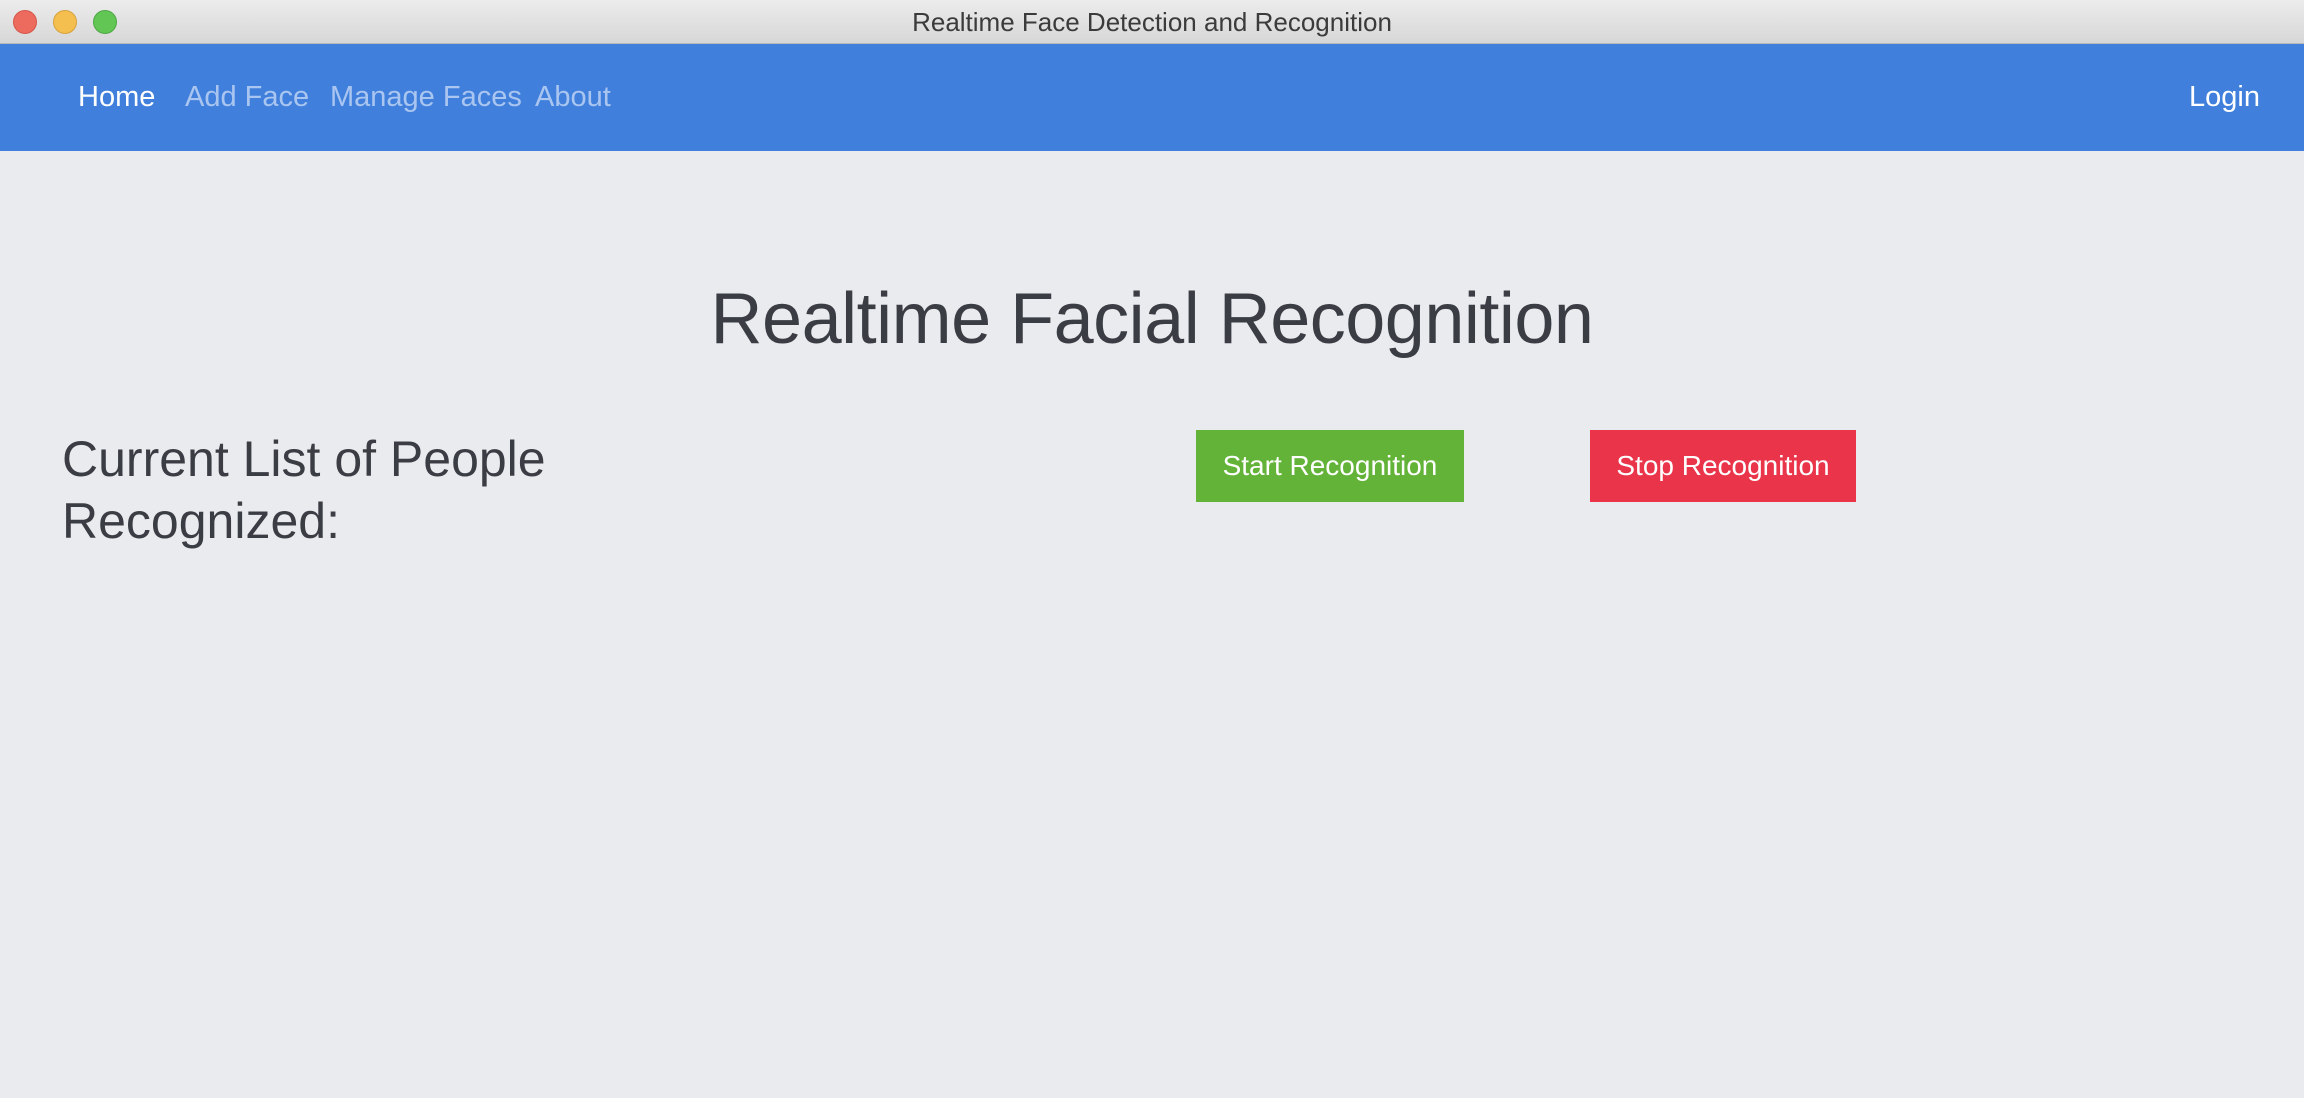 This screenshot has width=2304, height=1098. What do you see at coordinates (2224, 97) in the screenshot?
I see `login-link: Login` at bounding box center [2224, 97].